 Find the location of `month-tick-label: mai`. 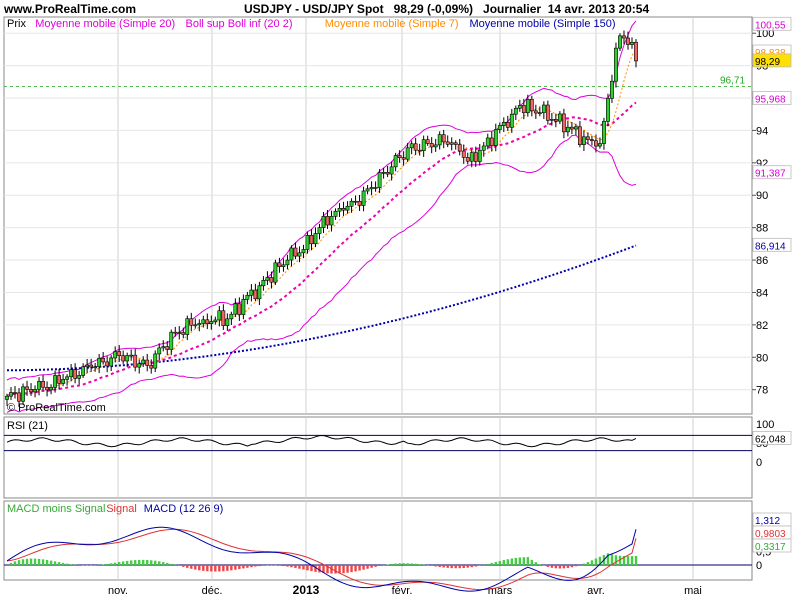

month-tick-label: mai is located at coordinates (693, 591).